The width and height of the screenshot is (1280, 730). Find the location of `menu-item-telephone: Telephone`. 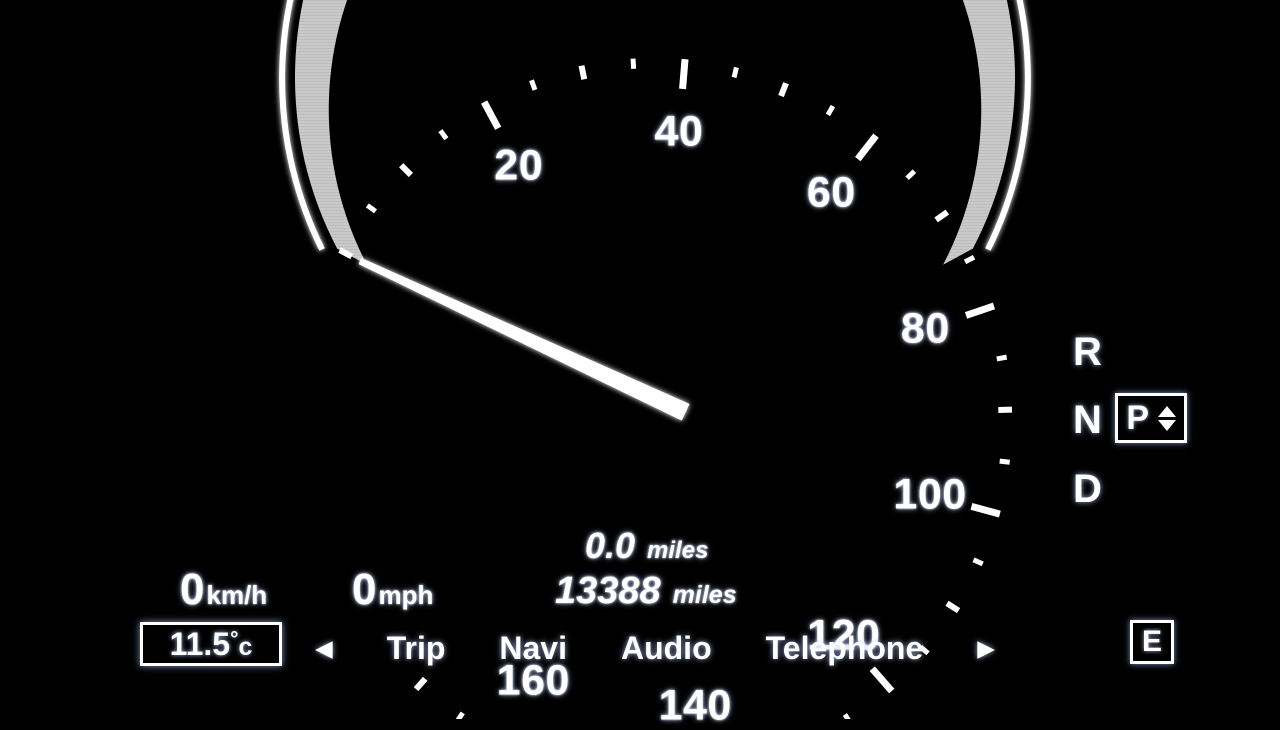

menu-item-telephone: Telephone is located at coordinates (845, 648).